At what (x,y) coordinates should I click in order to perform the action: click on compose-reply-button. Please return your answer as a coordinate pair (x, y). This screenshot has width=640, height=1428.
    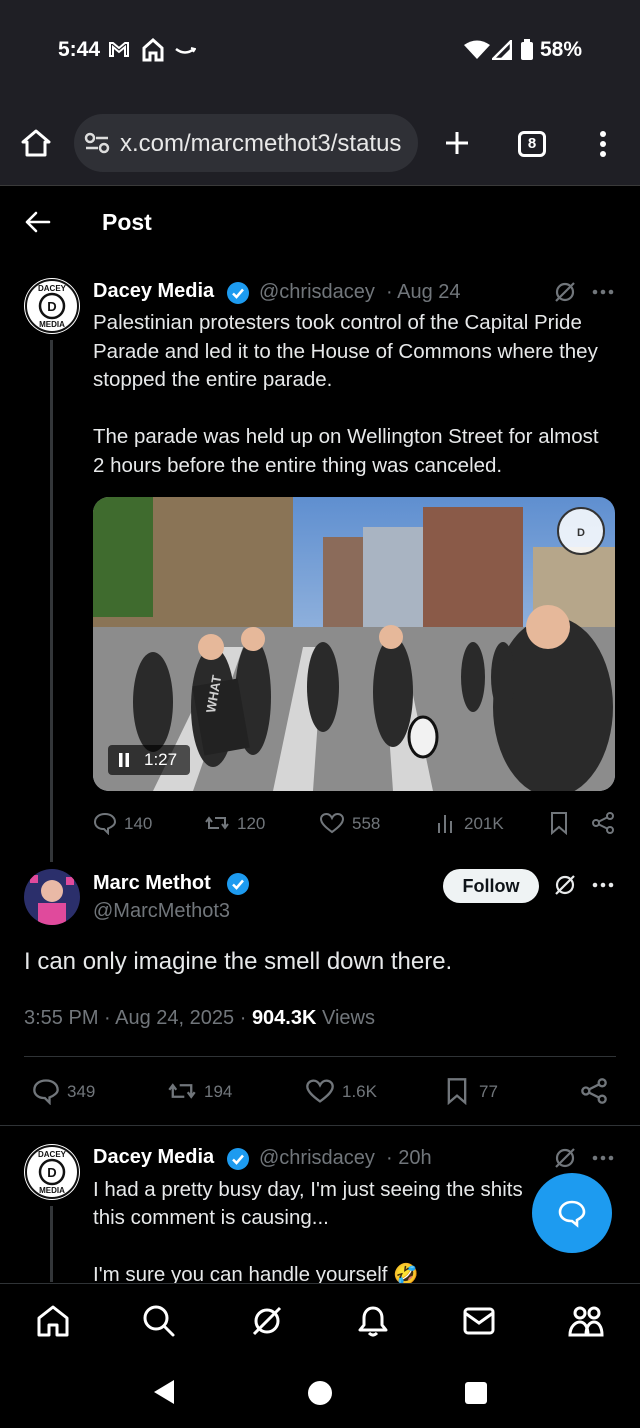
    Looking at the image, I should click on (572, 1213).